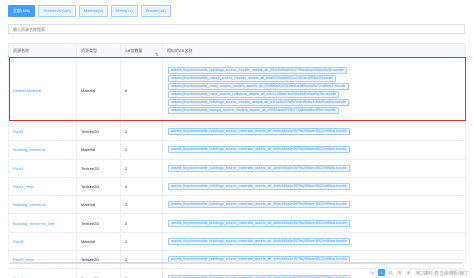 Image resolution: width=474 pixels, height=278 pixels. Describe the element at coordinates (43, 90) in the screenshot. I see `resource-name: Default-Material` at that location.